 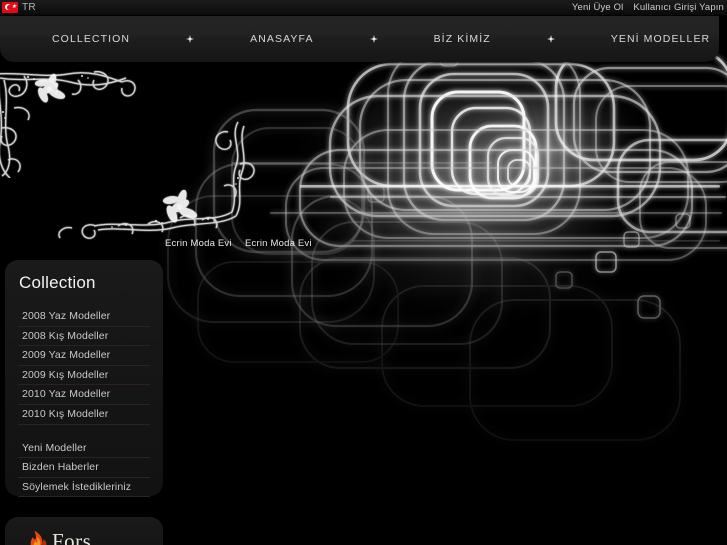 I want to click on list-item: 2010 Kış Modeller, so click(x=84, y=415).